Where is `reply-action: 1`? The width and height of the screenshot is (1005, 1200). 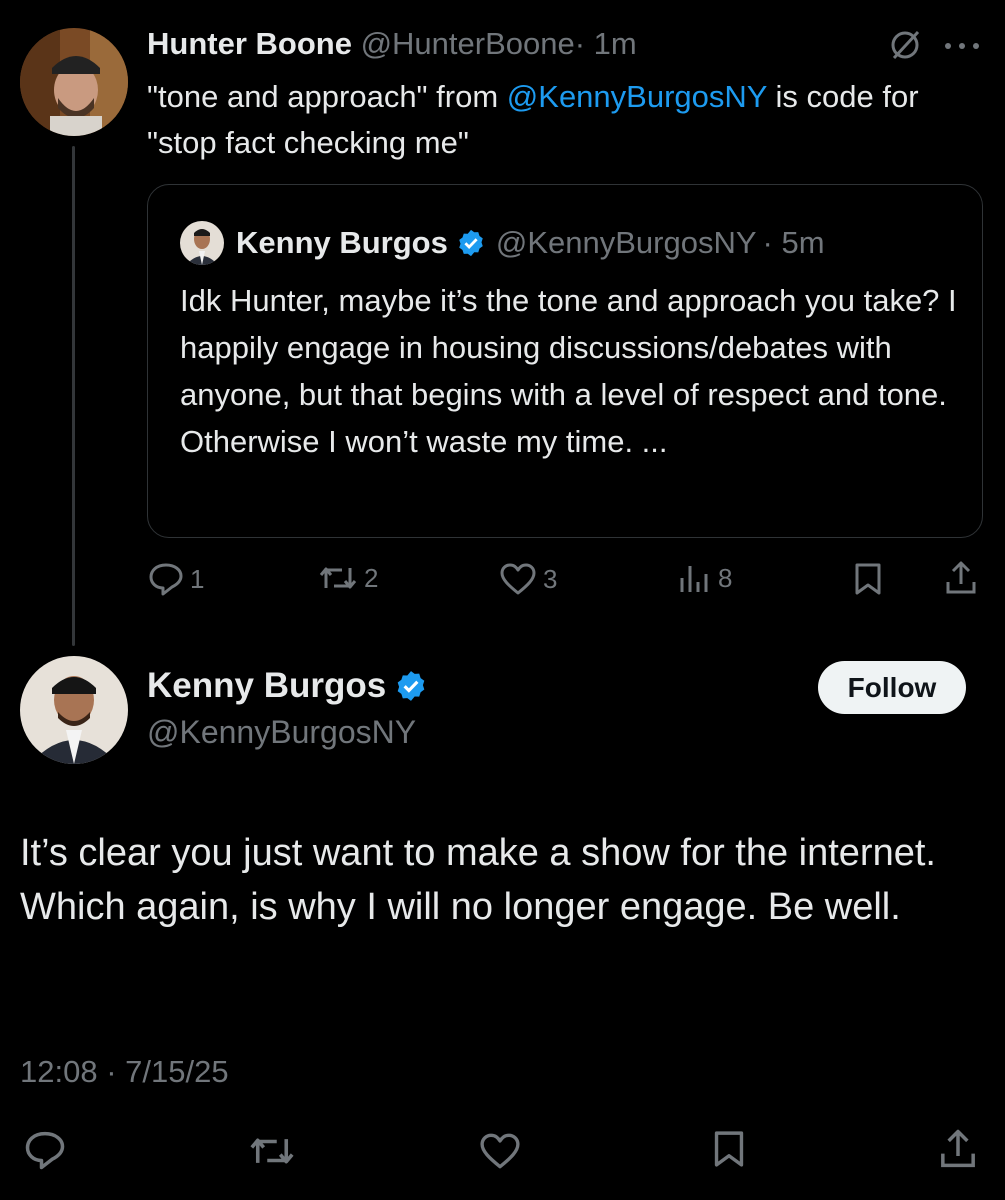 reply-action: 1 is located at coordinates (176, 579).